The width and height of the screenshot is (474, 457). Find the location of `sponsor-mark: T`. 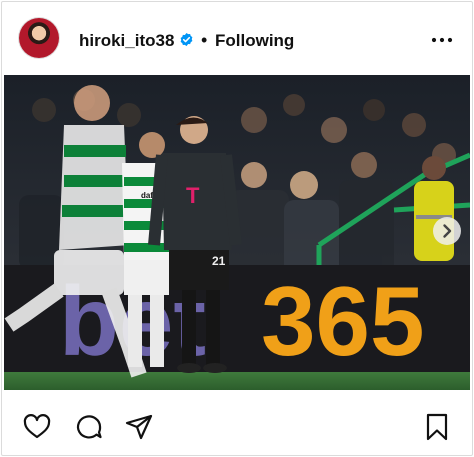

sponsor-mark: T is located at coordinates (193, 195).